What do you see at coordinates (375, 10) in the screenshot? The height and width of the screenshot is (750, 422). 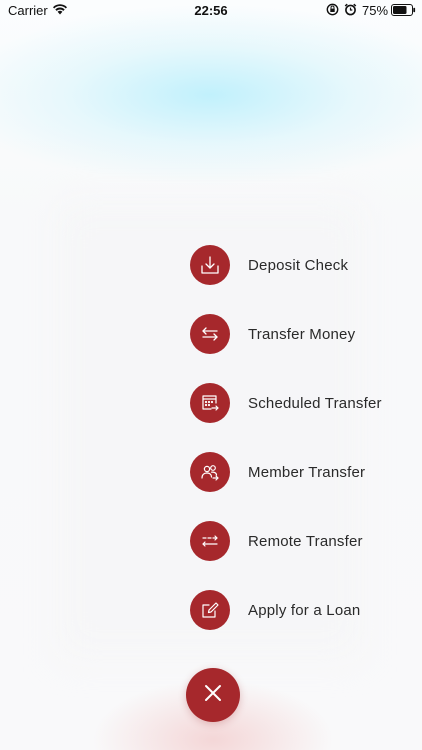 I see `battery-percent: 75%` at bounding box center [375, 10].